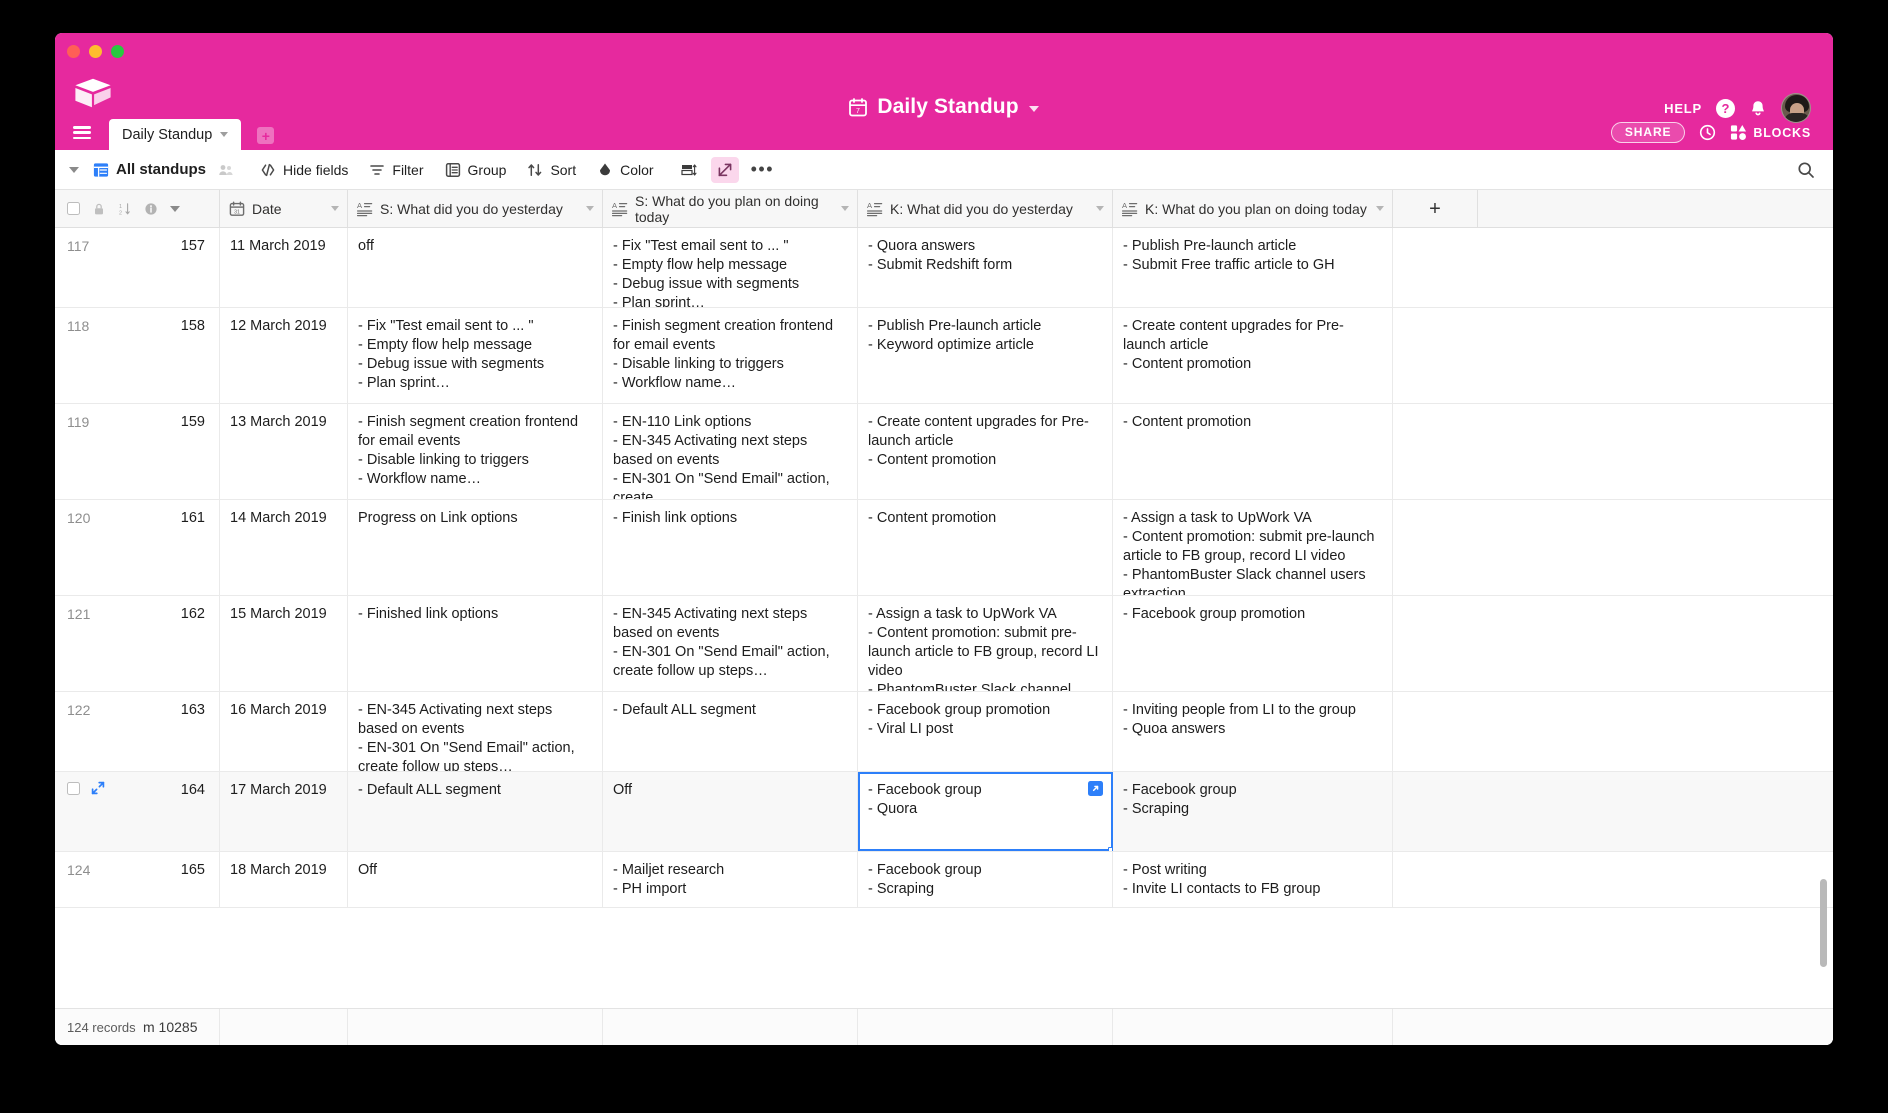  Describe the element at coordinates (175, 208) in the screenshot. I see `row-controls-chevron-down-icon` at that location.